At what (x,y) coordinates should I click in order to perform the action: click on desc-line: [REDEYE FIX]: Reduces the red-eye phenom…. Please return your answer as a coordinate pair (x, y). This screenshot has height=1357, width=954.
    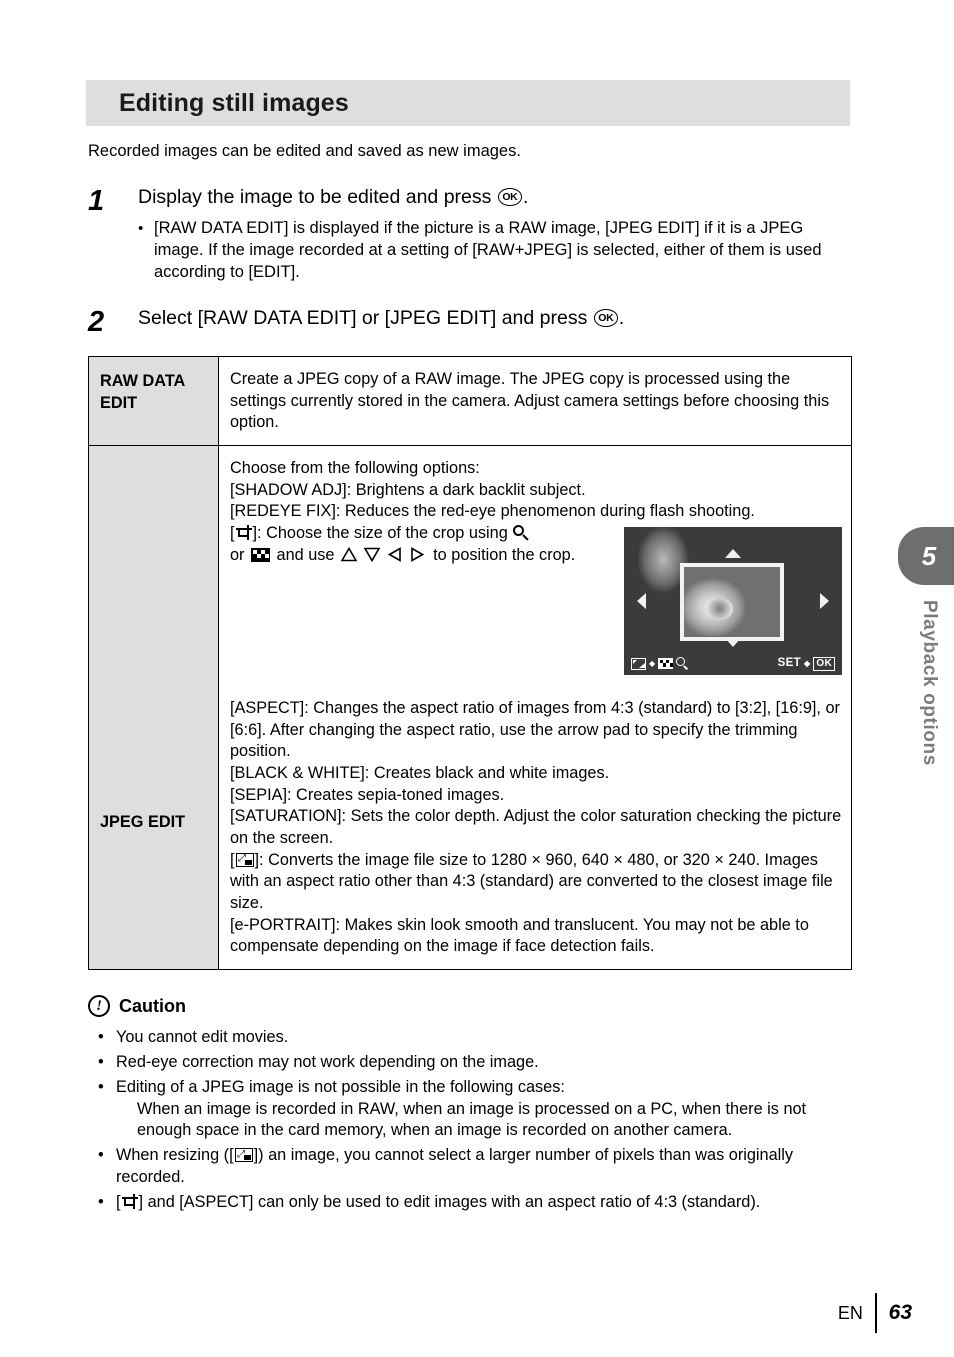
    Looking at the image, I should click on (492, 511).